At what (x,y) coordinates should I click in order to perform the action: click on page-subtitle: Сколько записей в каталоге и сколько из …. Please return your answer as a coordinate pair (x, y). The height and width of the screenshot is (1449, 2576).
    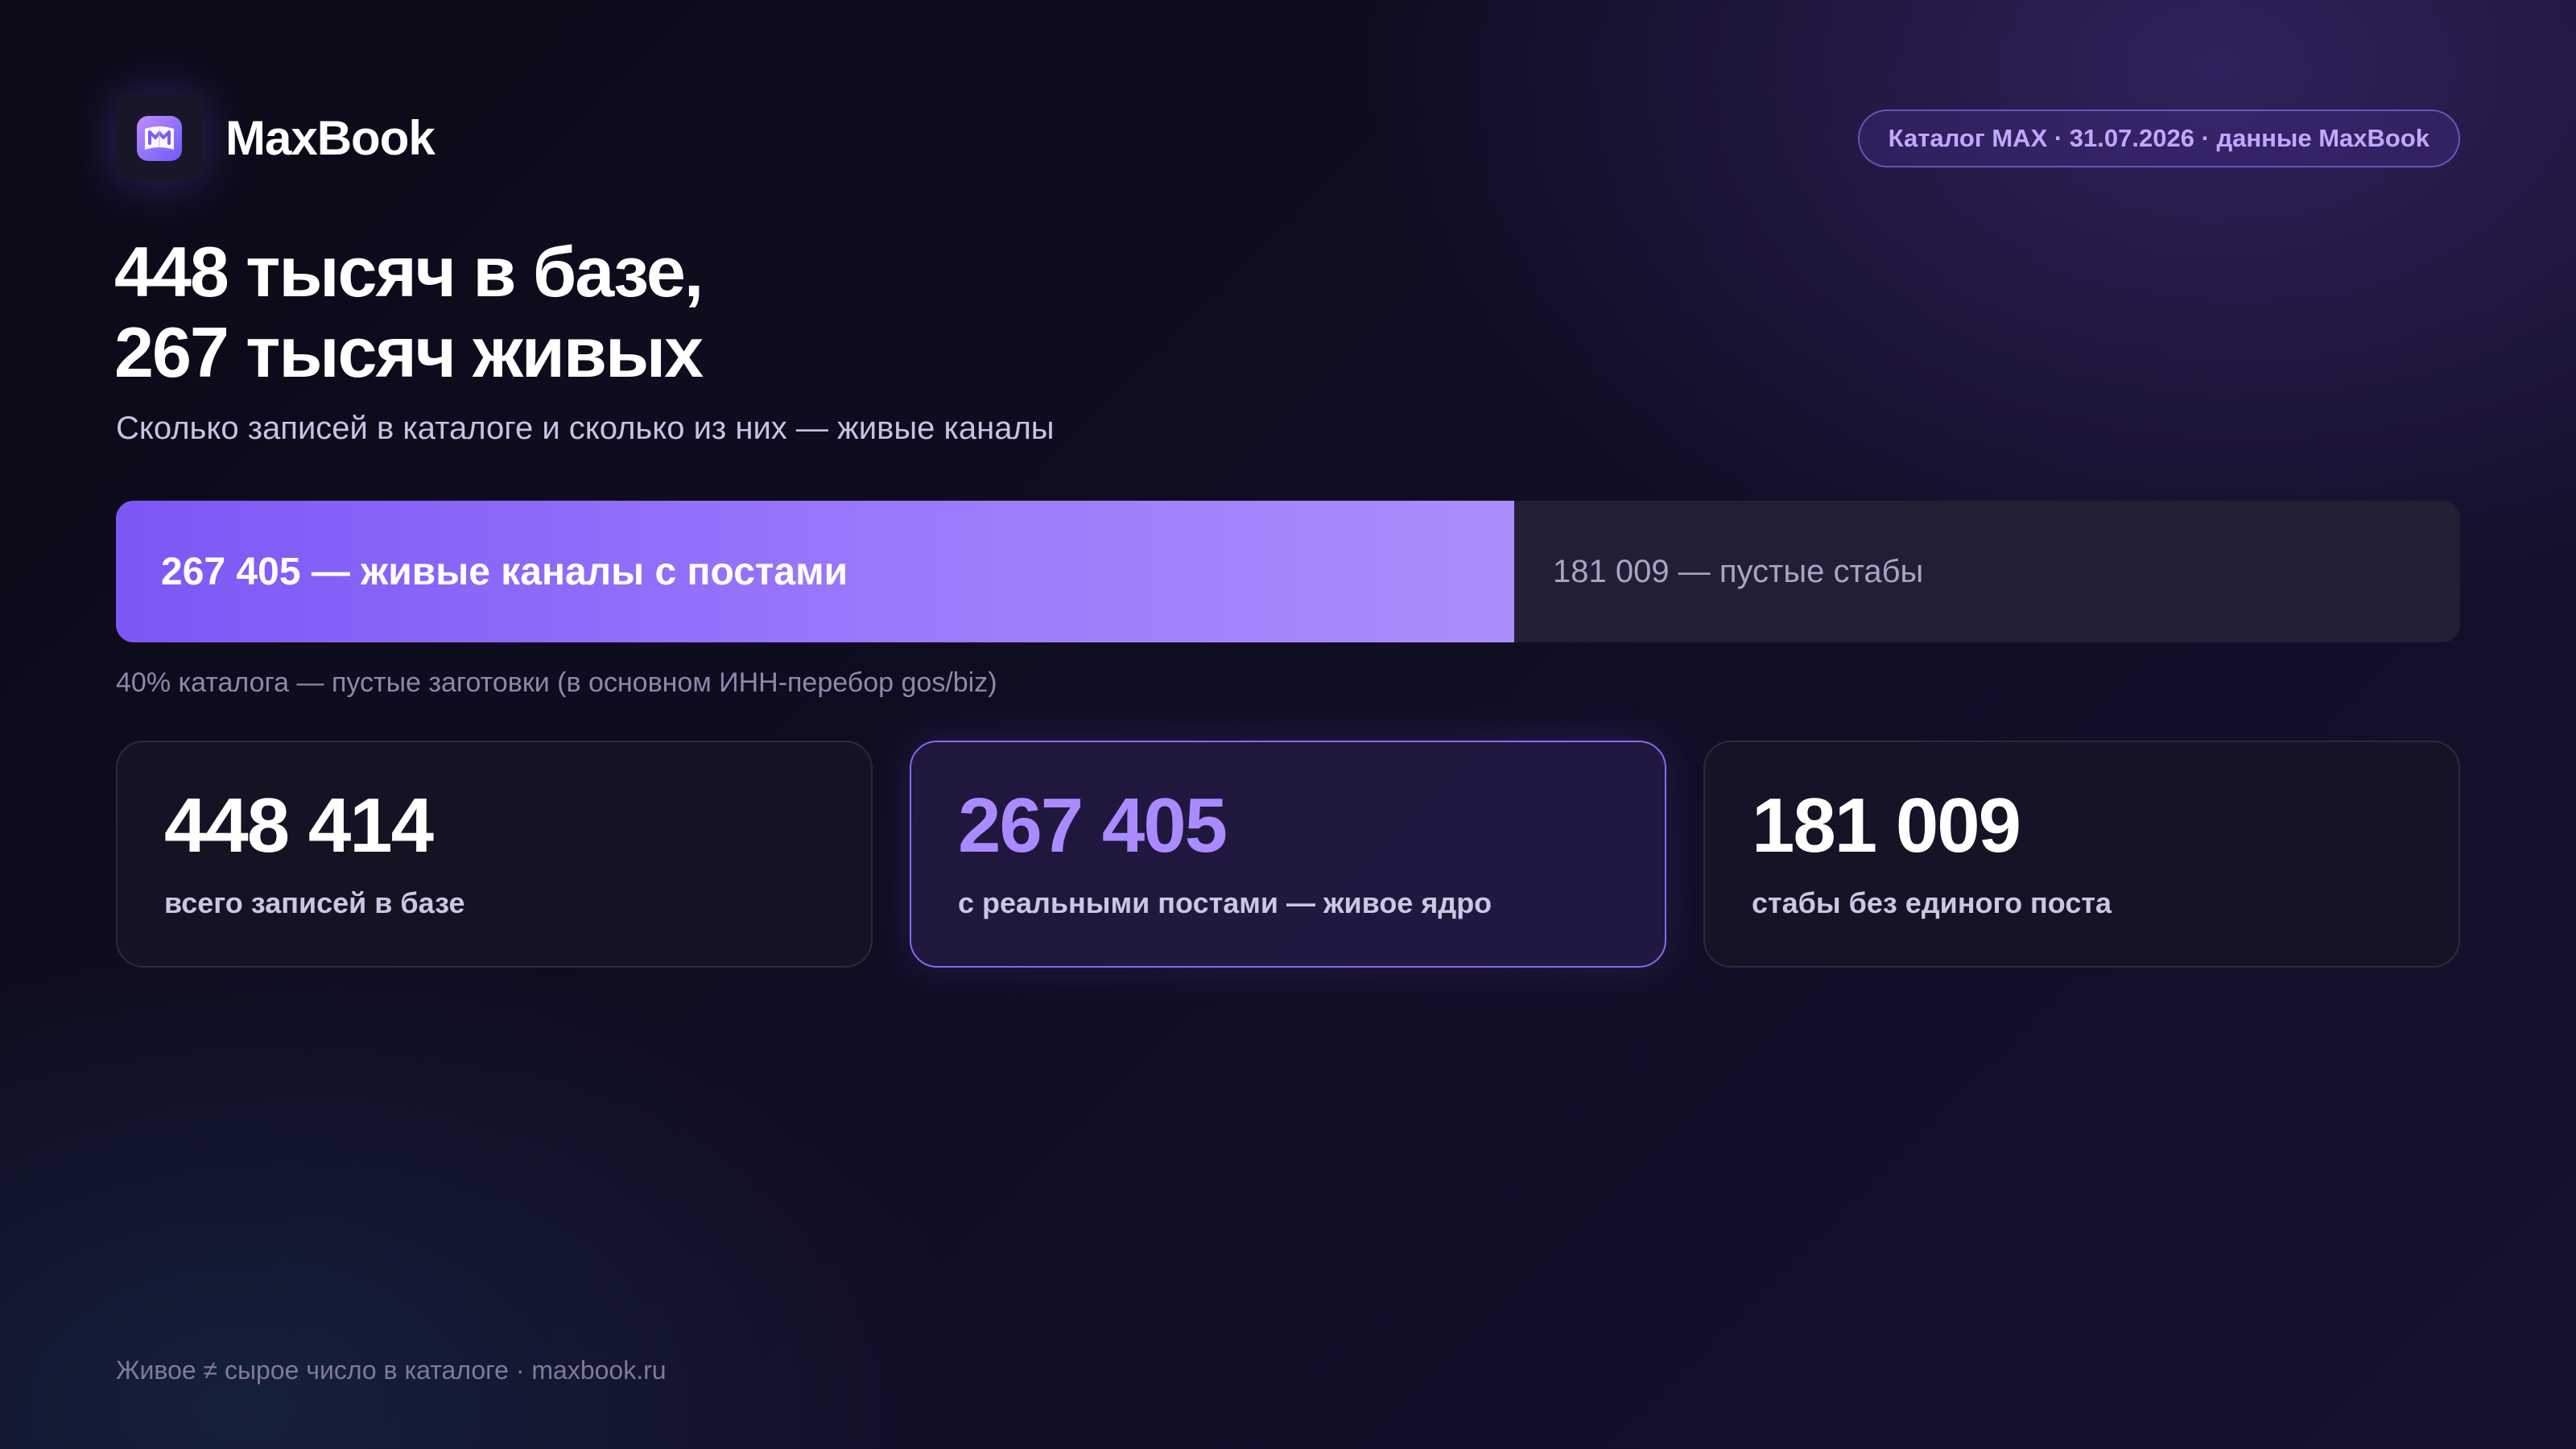
    Looking at the image, I should click on (585, 428).